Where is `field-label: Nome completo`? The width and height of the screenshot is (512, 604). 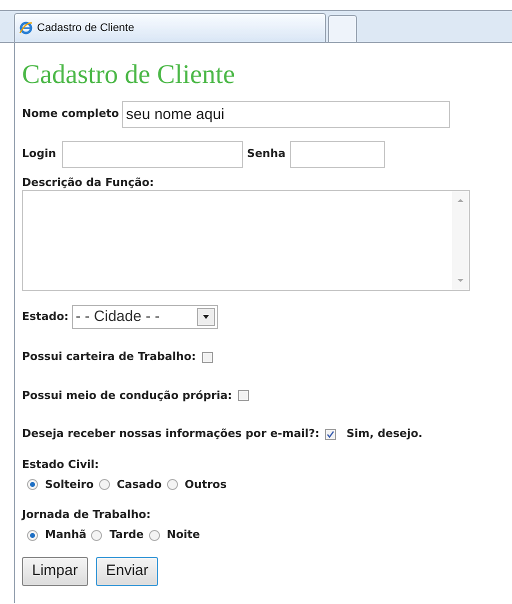
field-label: Nome completo is located at coordinates (70, 114).